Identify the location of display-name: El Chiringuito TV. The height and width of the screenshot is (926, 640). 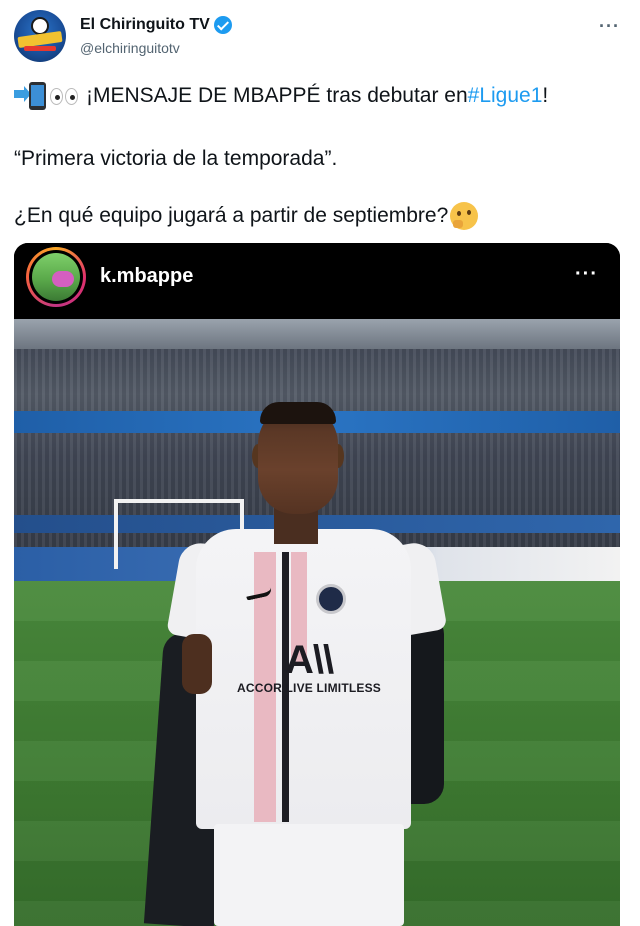
(145, 25).